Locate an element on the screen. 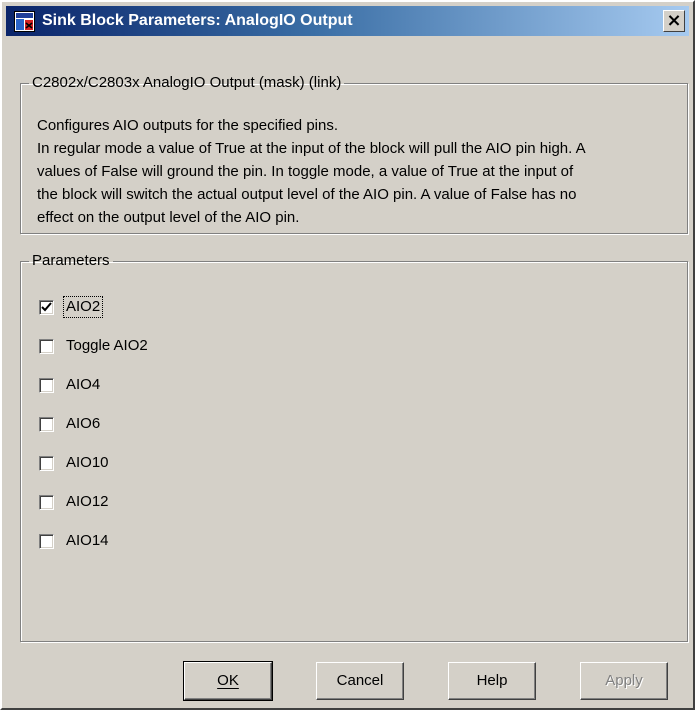  help-button-label: Help is located at coordinates (492, 680).